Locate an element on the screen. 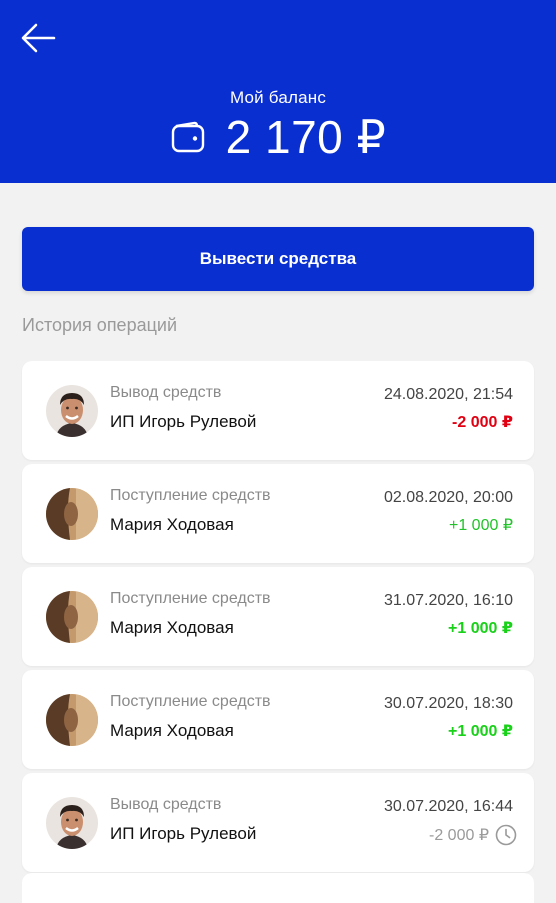 Image resolution: width=556 pixels, height=903 pixels. operation-date: 31.07.2020, 16:10 is located at coordinates (448, 600).